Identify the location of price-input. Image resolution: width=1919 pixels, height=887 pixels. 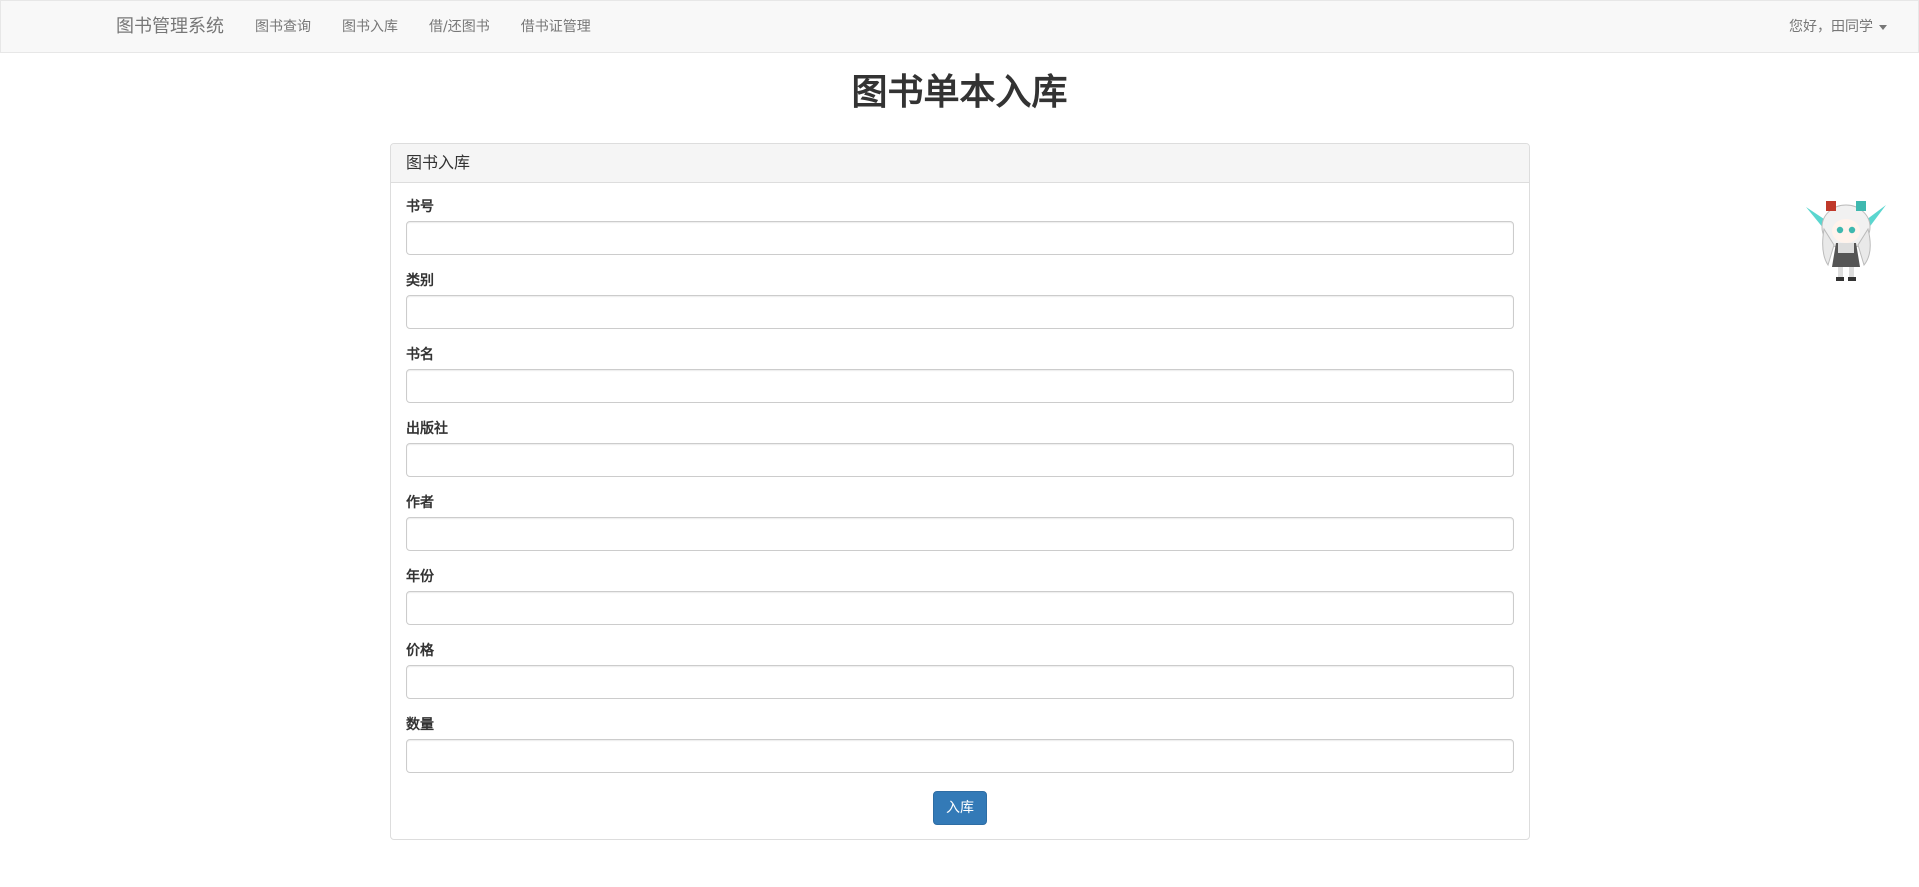
(960, 682).